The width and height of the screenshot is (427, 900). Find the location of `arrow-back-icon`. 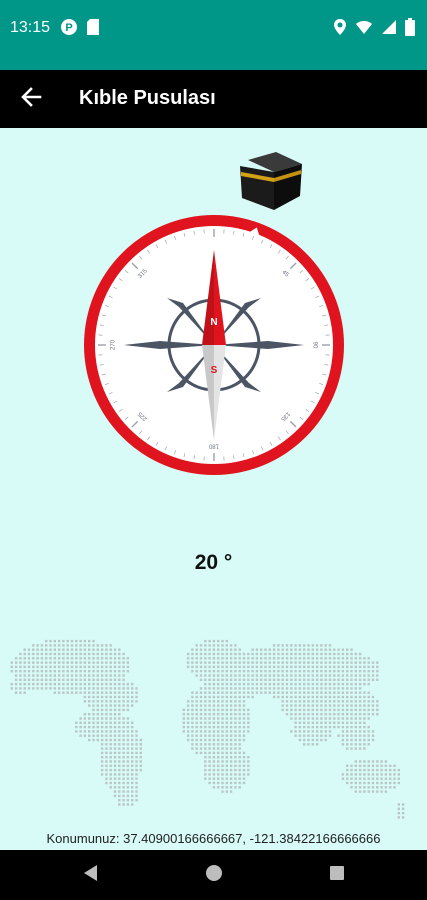

arrow-back-icon is located at coordinates (31, 99).